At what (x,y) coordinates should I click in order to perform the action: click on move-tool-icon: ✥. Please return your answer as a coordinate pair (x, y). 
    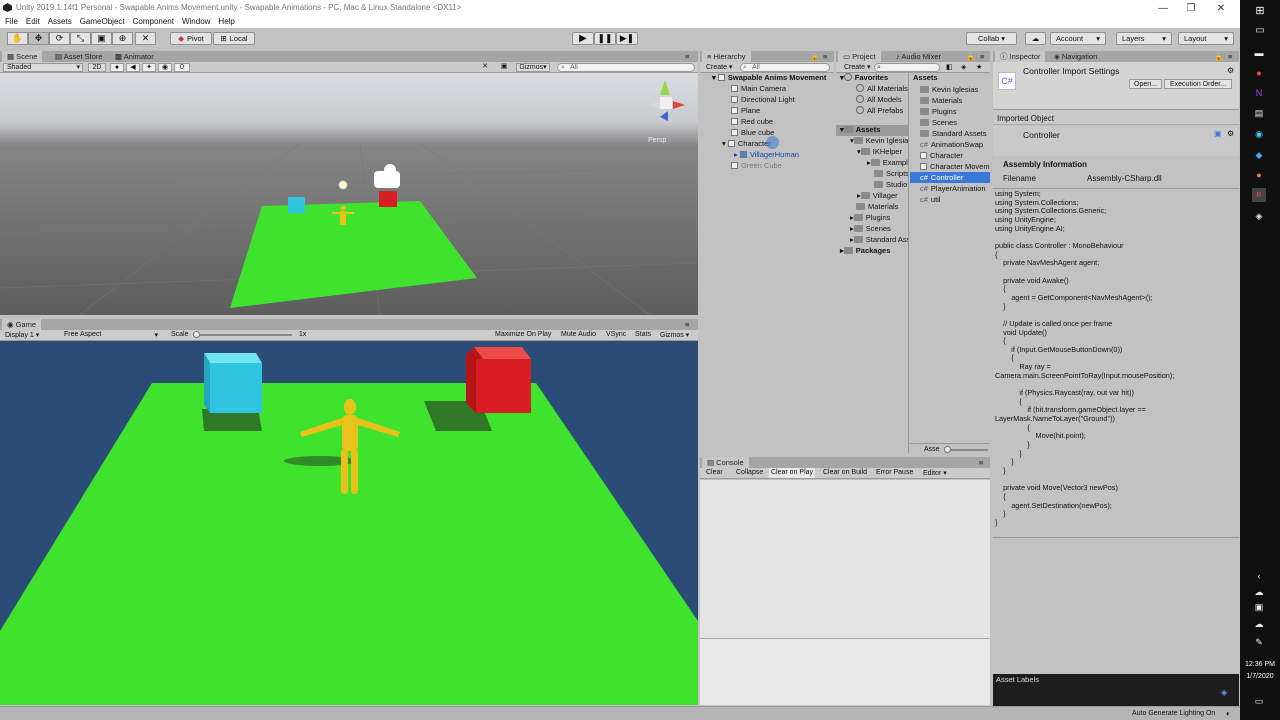
    Looking at the image, I should click on (38, 38).